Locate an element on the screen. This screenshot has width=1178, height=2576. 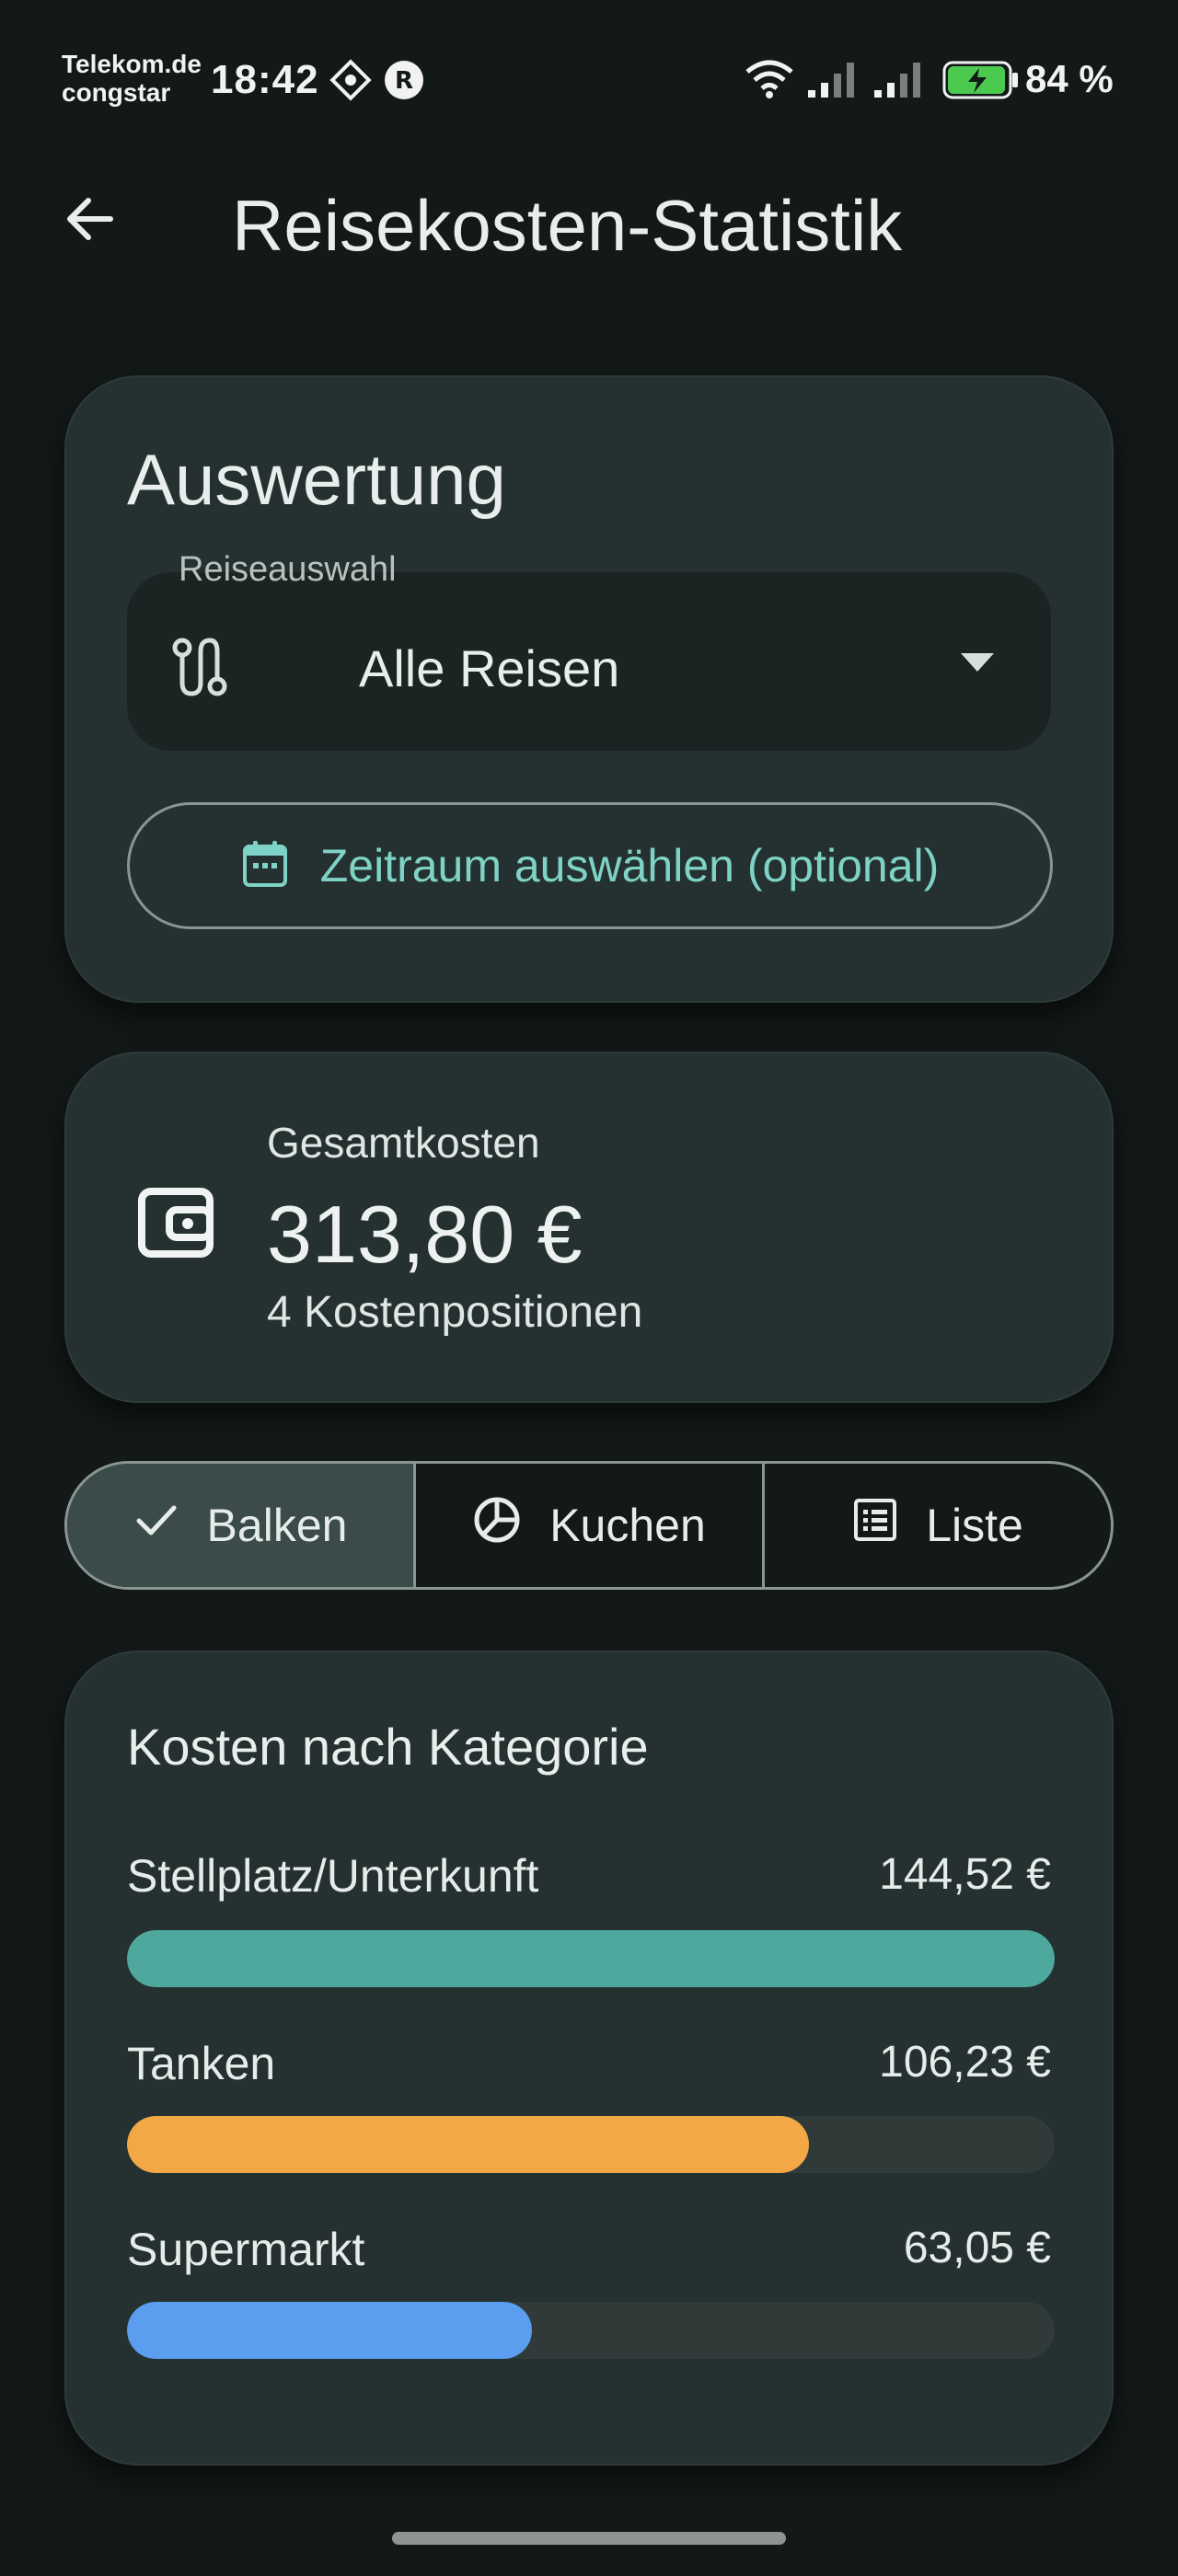
tab-kuchen-label: Kuchen is located at coordinates (627, 1525).